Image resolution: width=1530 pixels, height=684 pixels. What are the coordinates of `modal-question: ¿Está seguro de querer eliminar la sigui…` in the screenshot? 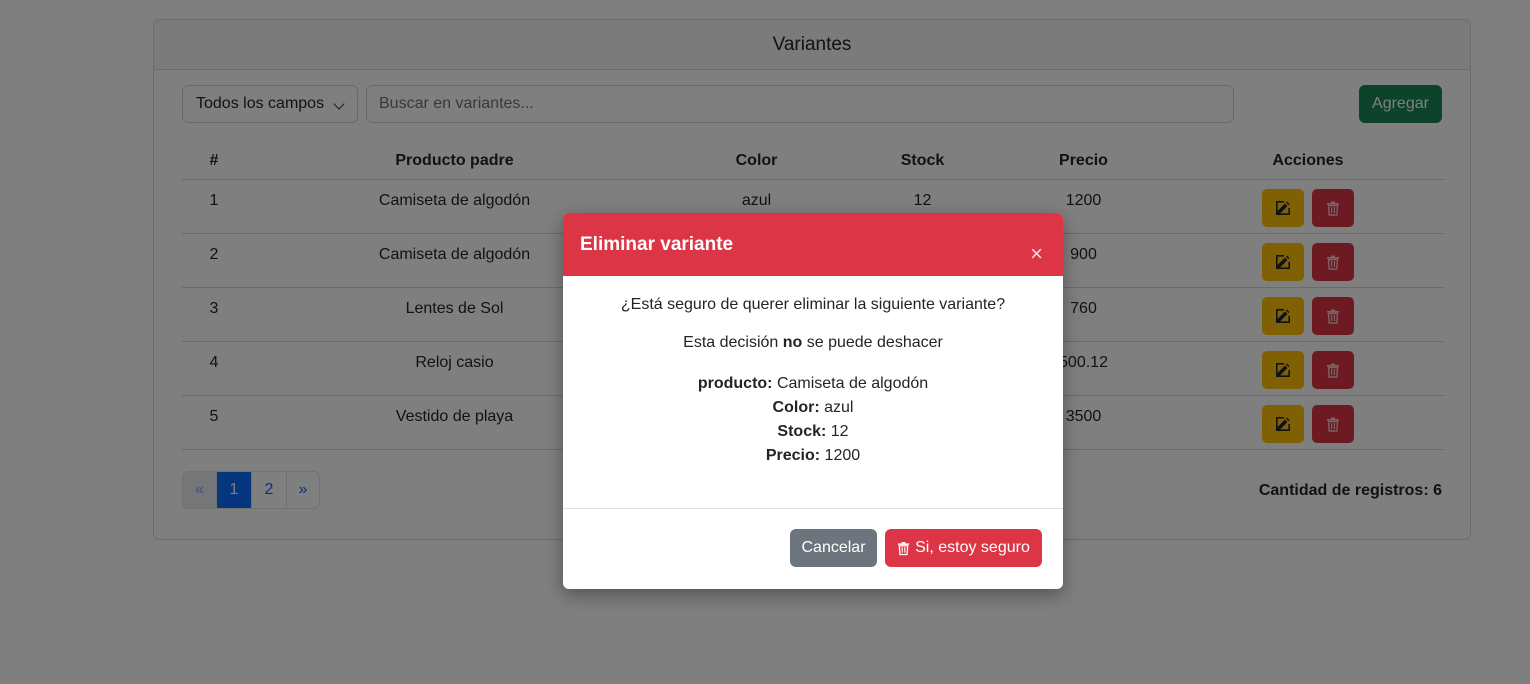 It's located at (813, 304).